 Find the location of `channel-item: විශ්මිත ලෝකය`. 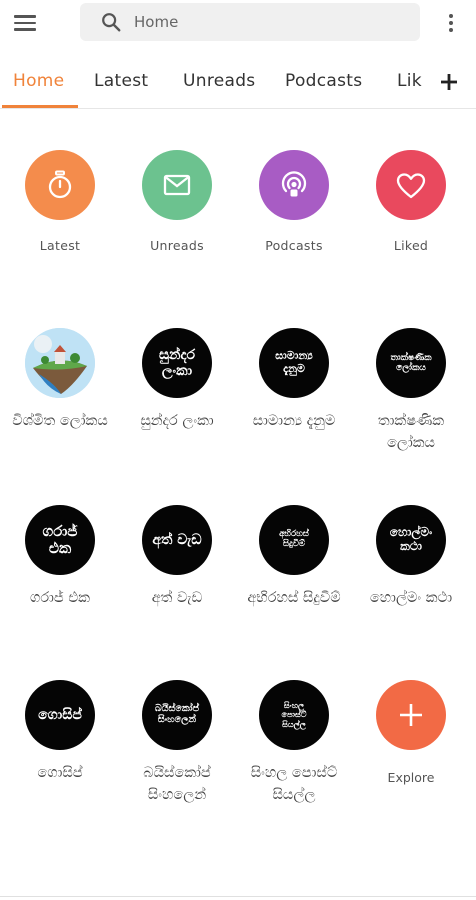

channel-item: විශ්මිත ලෝකය is located at coordinates (60, 380).